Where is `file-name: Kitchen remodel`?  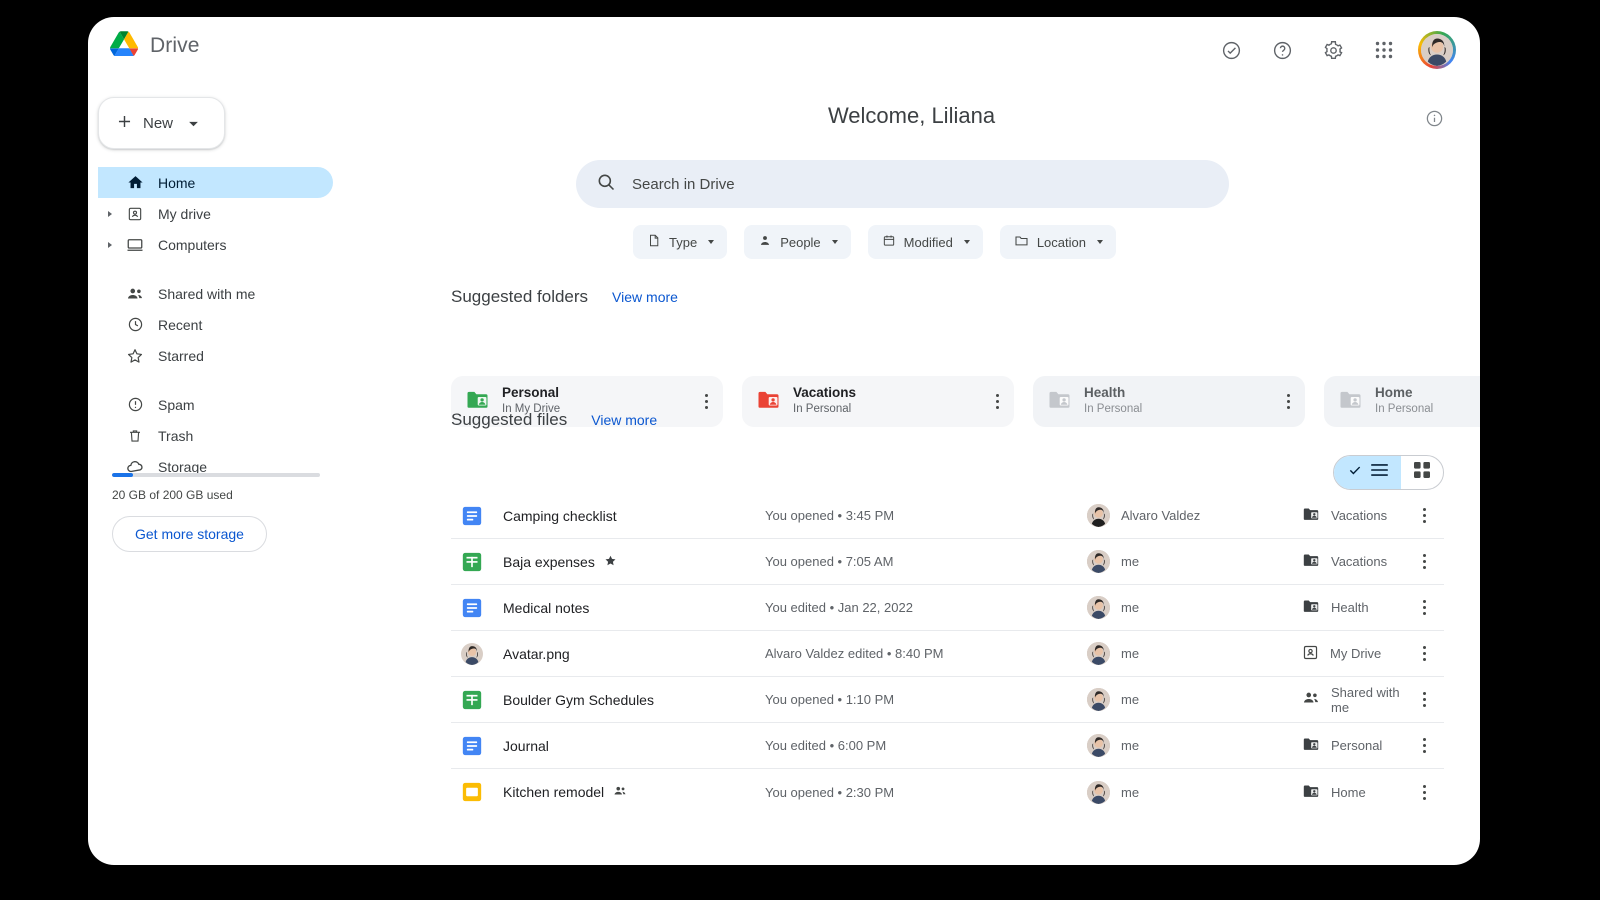
file-name: Kitchen remodel is located at coordinates (554, 792).